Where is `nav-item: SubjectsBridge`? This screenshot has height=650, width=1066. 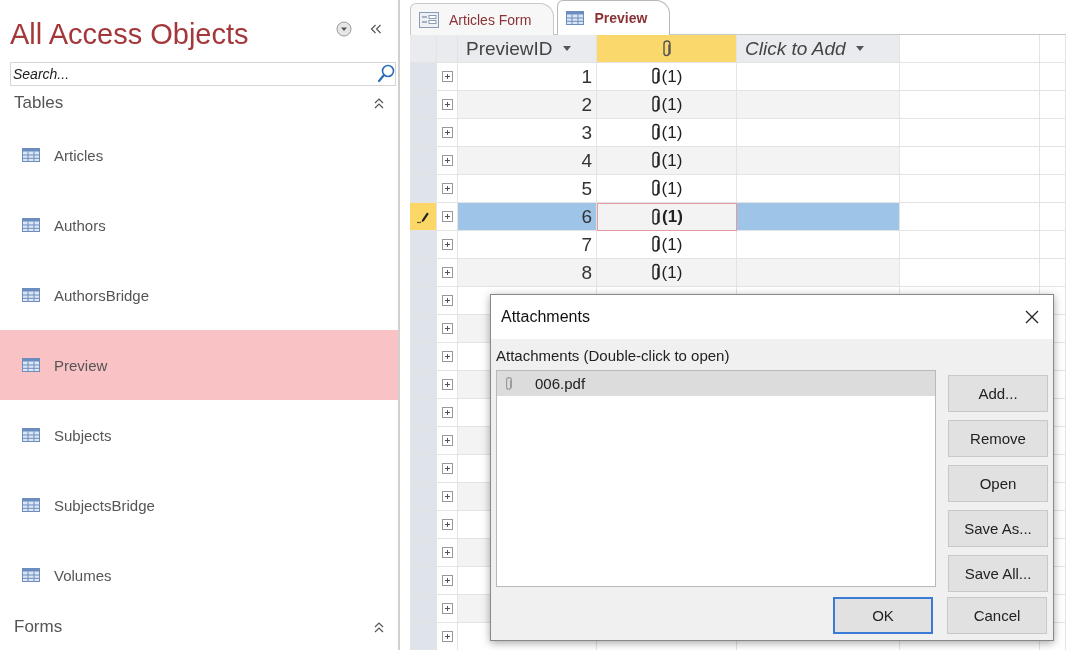
nav-item: SubjectsBridge is located at coordinates (199, 505).